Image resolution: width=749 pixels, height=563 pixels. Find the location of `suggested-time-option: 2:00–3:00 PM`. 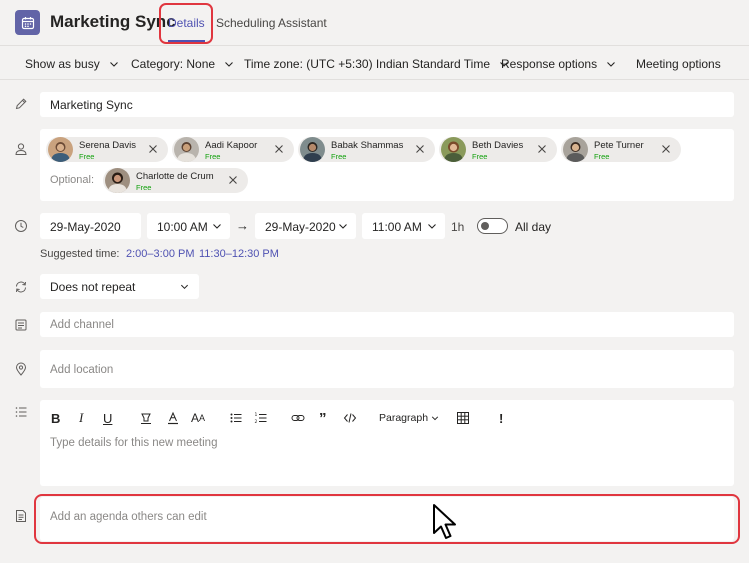

suggested-time-option: 2:00–3:00 PM is located at coordinates (160, 254).